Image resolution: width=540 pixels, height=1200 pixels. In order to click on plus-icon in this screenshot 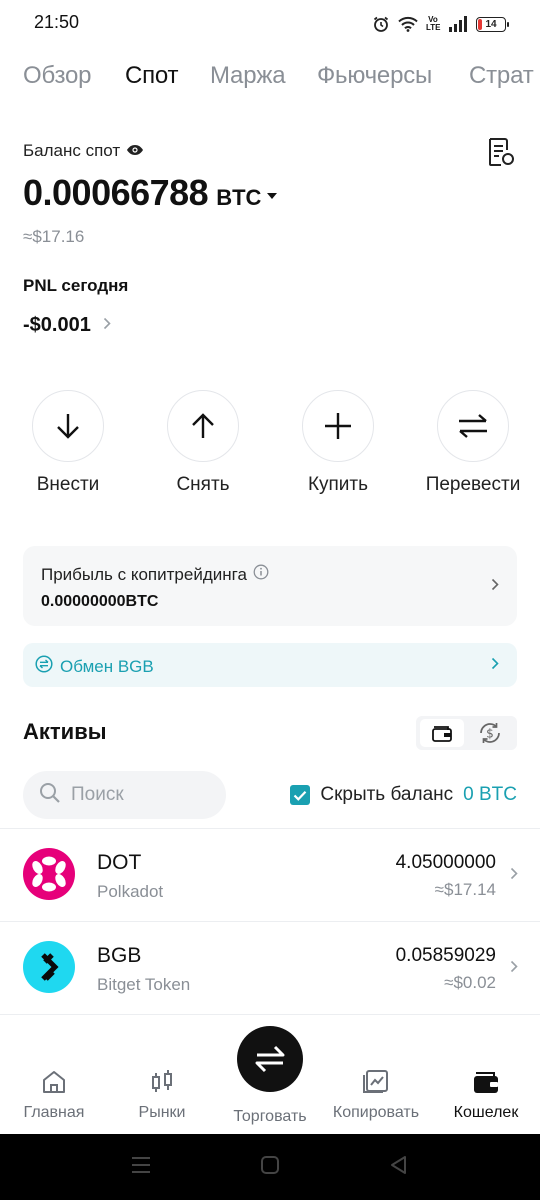, I will do `click(338, 426)`.